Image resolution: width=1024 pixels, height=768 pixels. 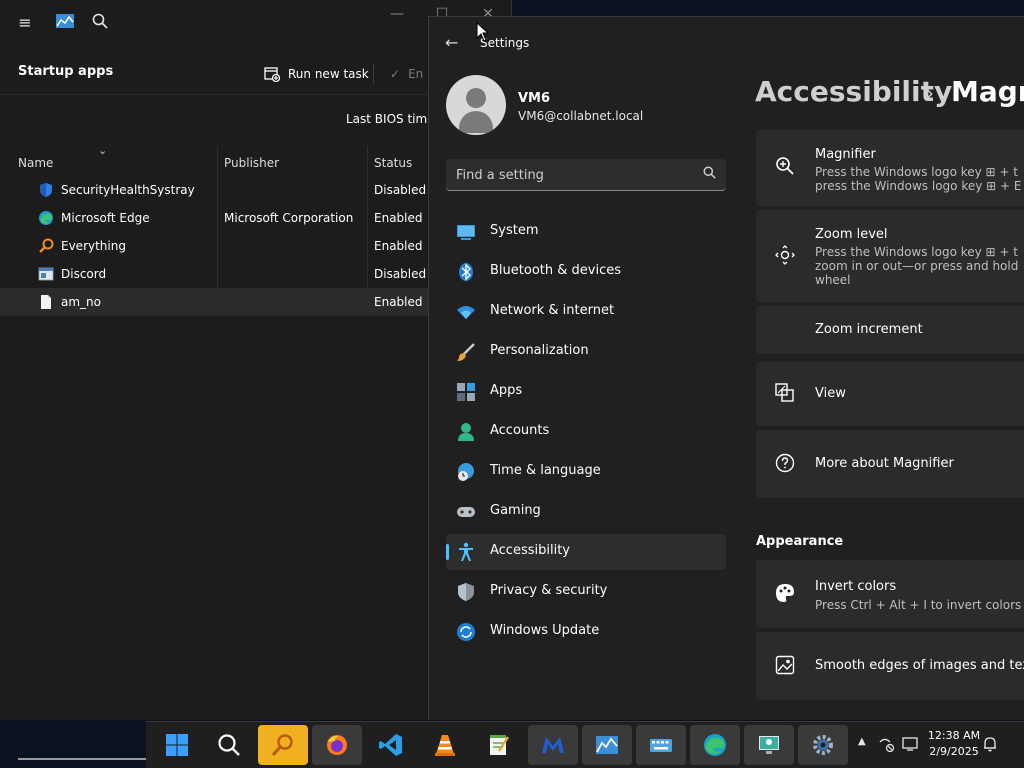 What do you see at coordinates (515, 510) in the screenshot?
I see `nav-item-label: Gaming` at bounding box center [515, 510].